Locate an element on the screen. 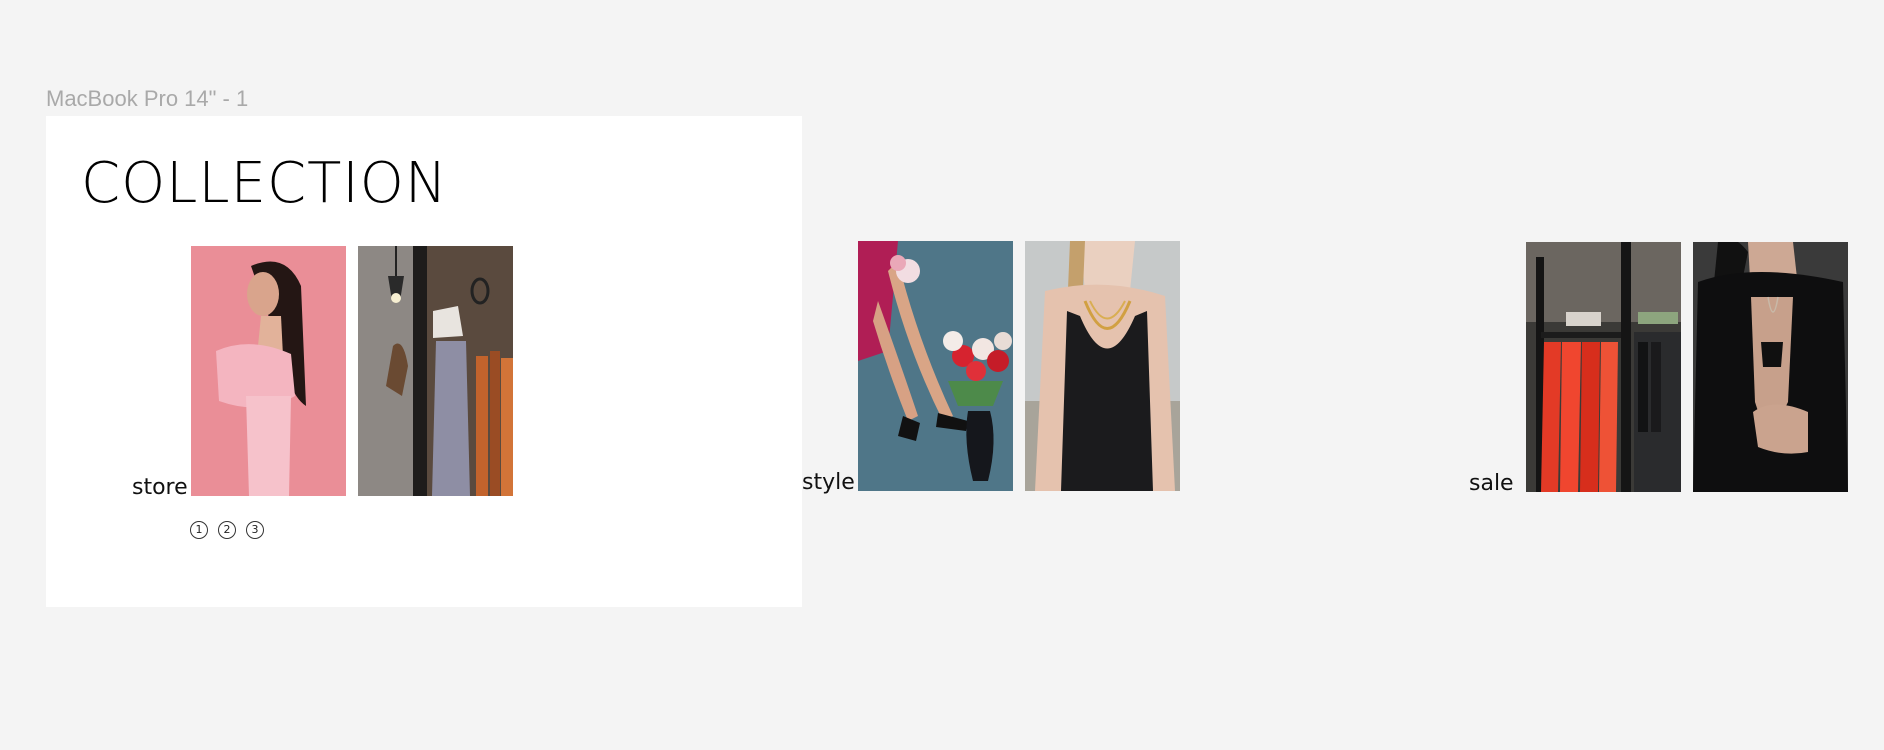  sale-photo-black-blazer is located at coordinates (1770, 367).